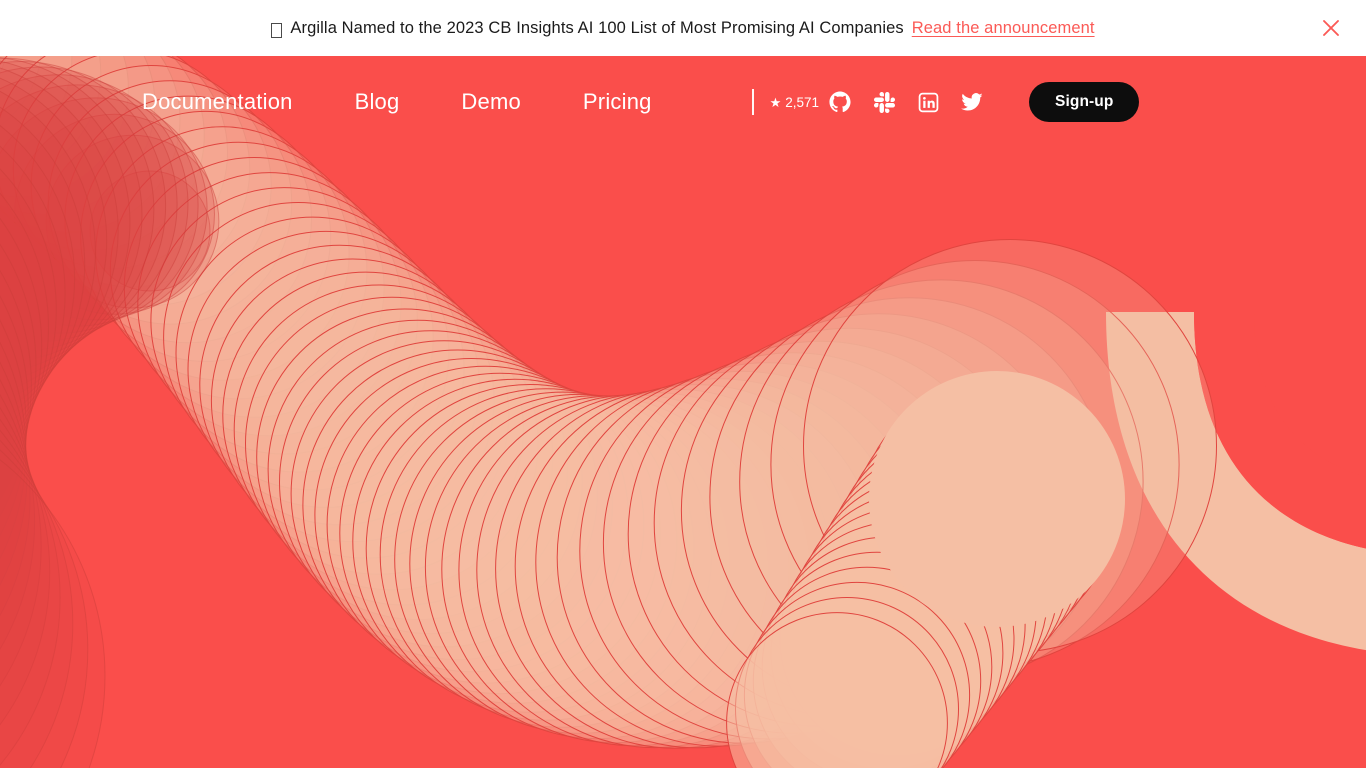 This screenshot has width=1366, height=768. What do you see at coordinates (217, 102) in the screenshot?
I see `nav-link-documentation: Documentation` at bounding box center [217, 102].